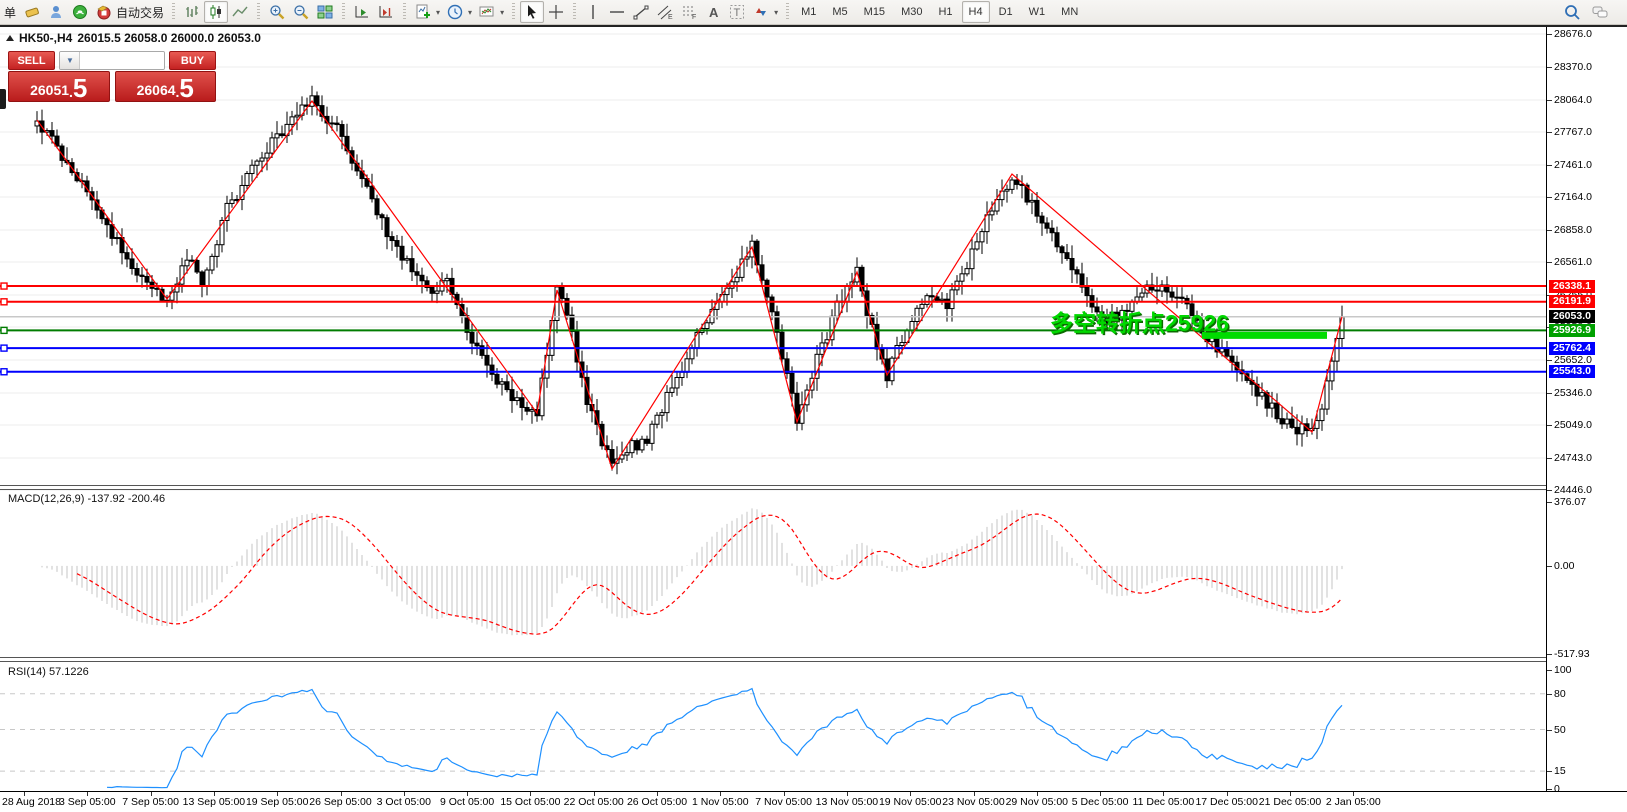 The image size is (1627, 812). I want to click on line-chart-icon, so click(240, 11).